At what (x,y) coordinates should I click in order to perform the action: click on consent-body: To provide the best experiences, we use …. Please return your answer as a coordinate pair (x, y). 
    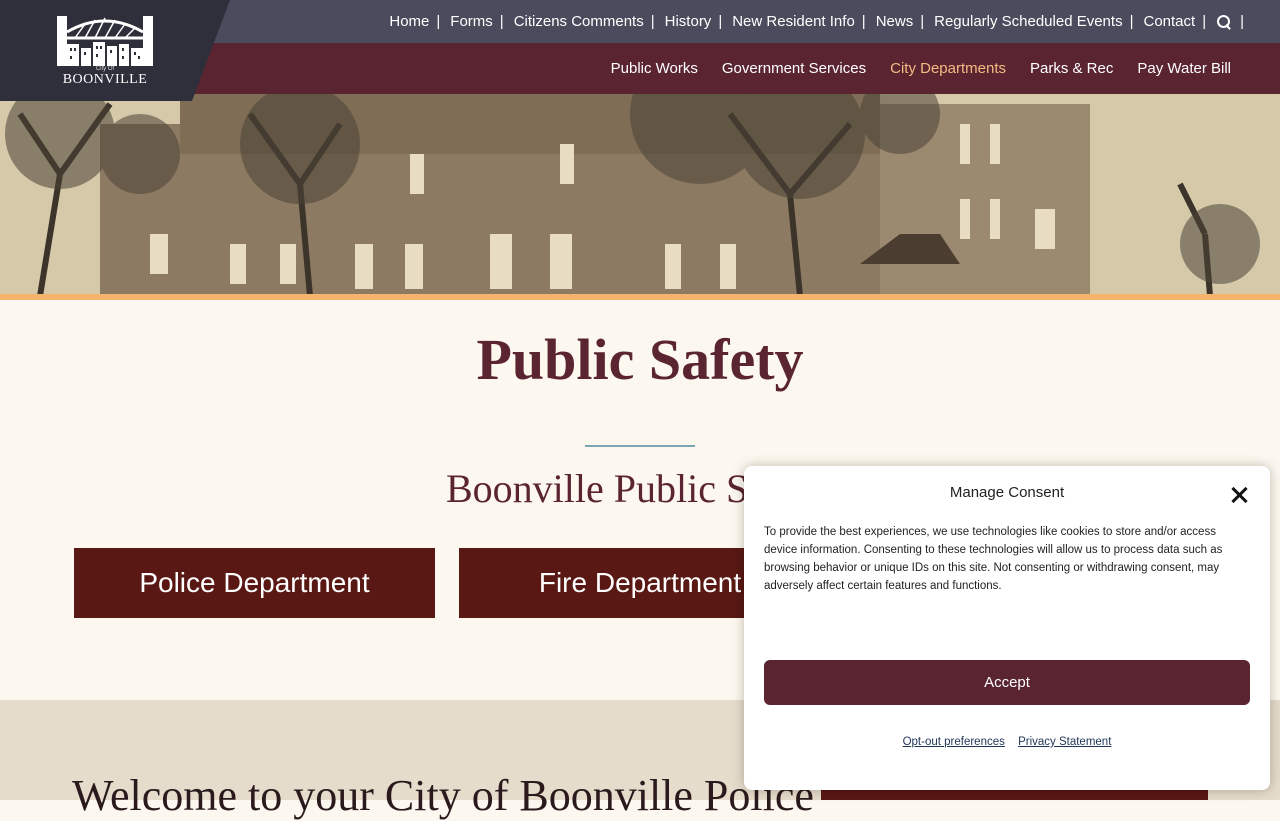
    Looking at the image, I should click on (993, 559).